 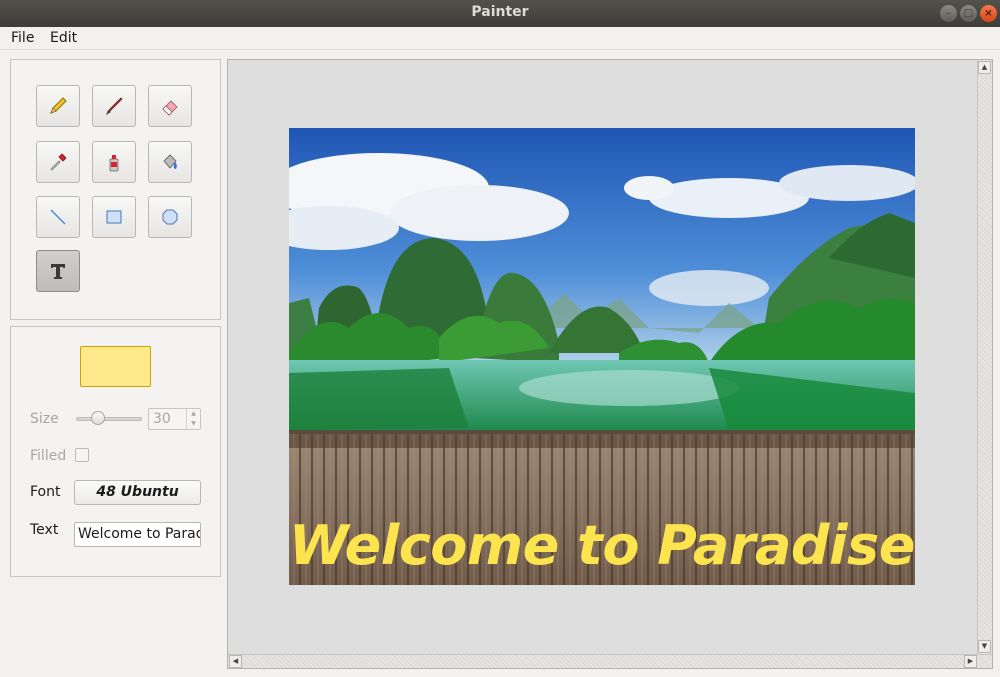 What do you see at coordinates (610, 661) in the screenshot?
I see `horizontal-scrollbar` at bounding box center [610, 661].